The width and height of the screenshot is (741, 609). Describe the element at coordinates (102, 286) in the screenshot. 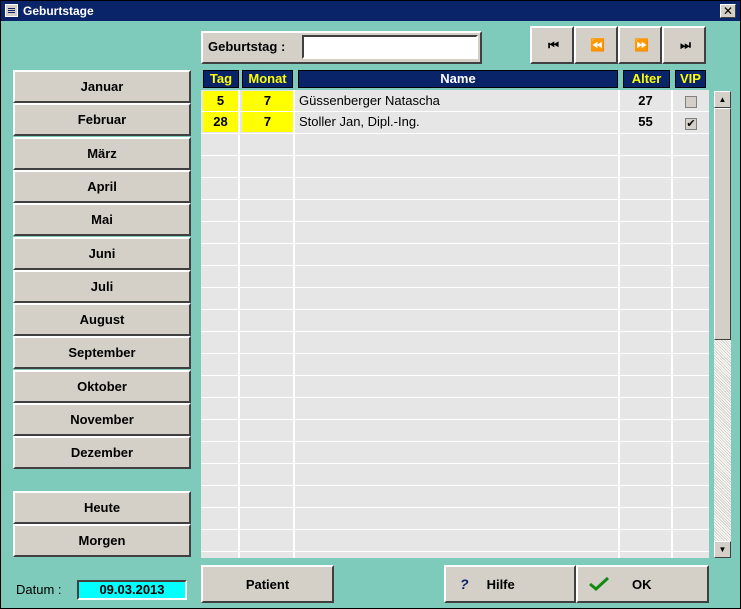

I see `month-button-juli: Juli` at that location.